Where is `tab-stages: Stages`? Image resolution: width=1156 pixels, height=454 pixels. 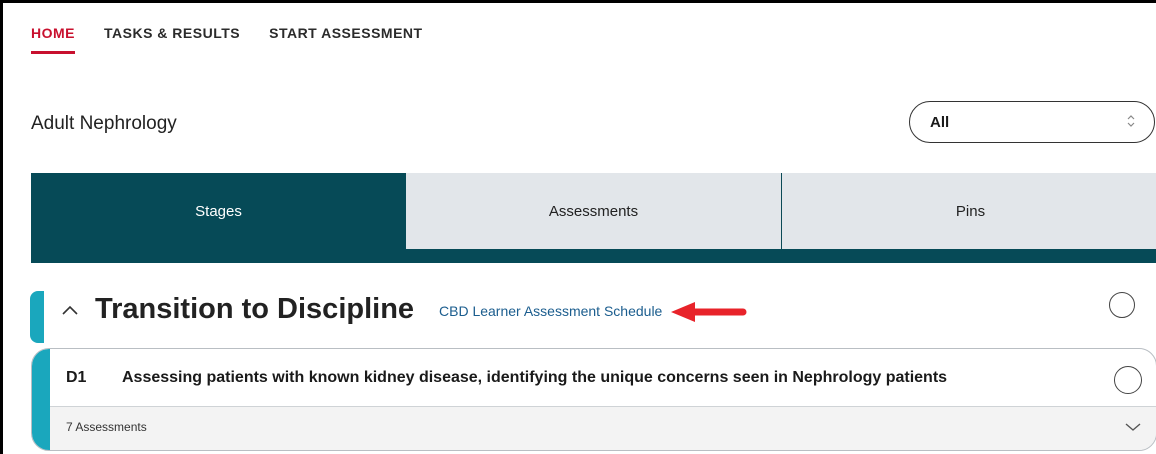
tab-stages: Stages is located at coordinates (218, 211).